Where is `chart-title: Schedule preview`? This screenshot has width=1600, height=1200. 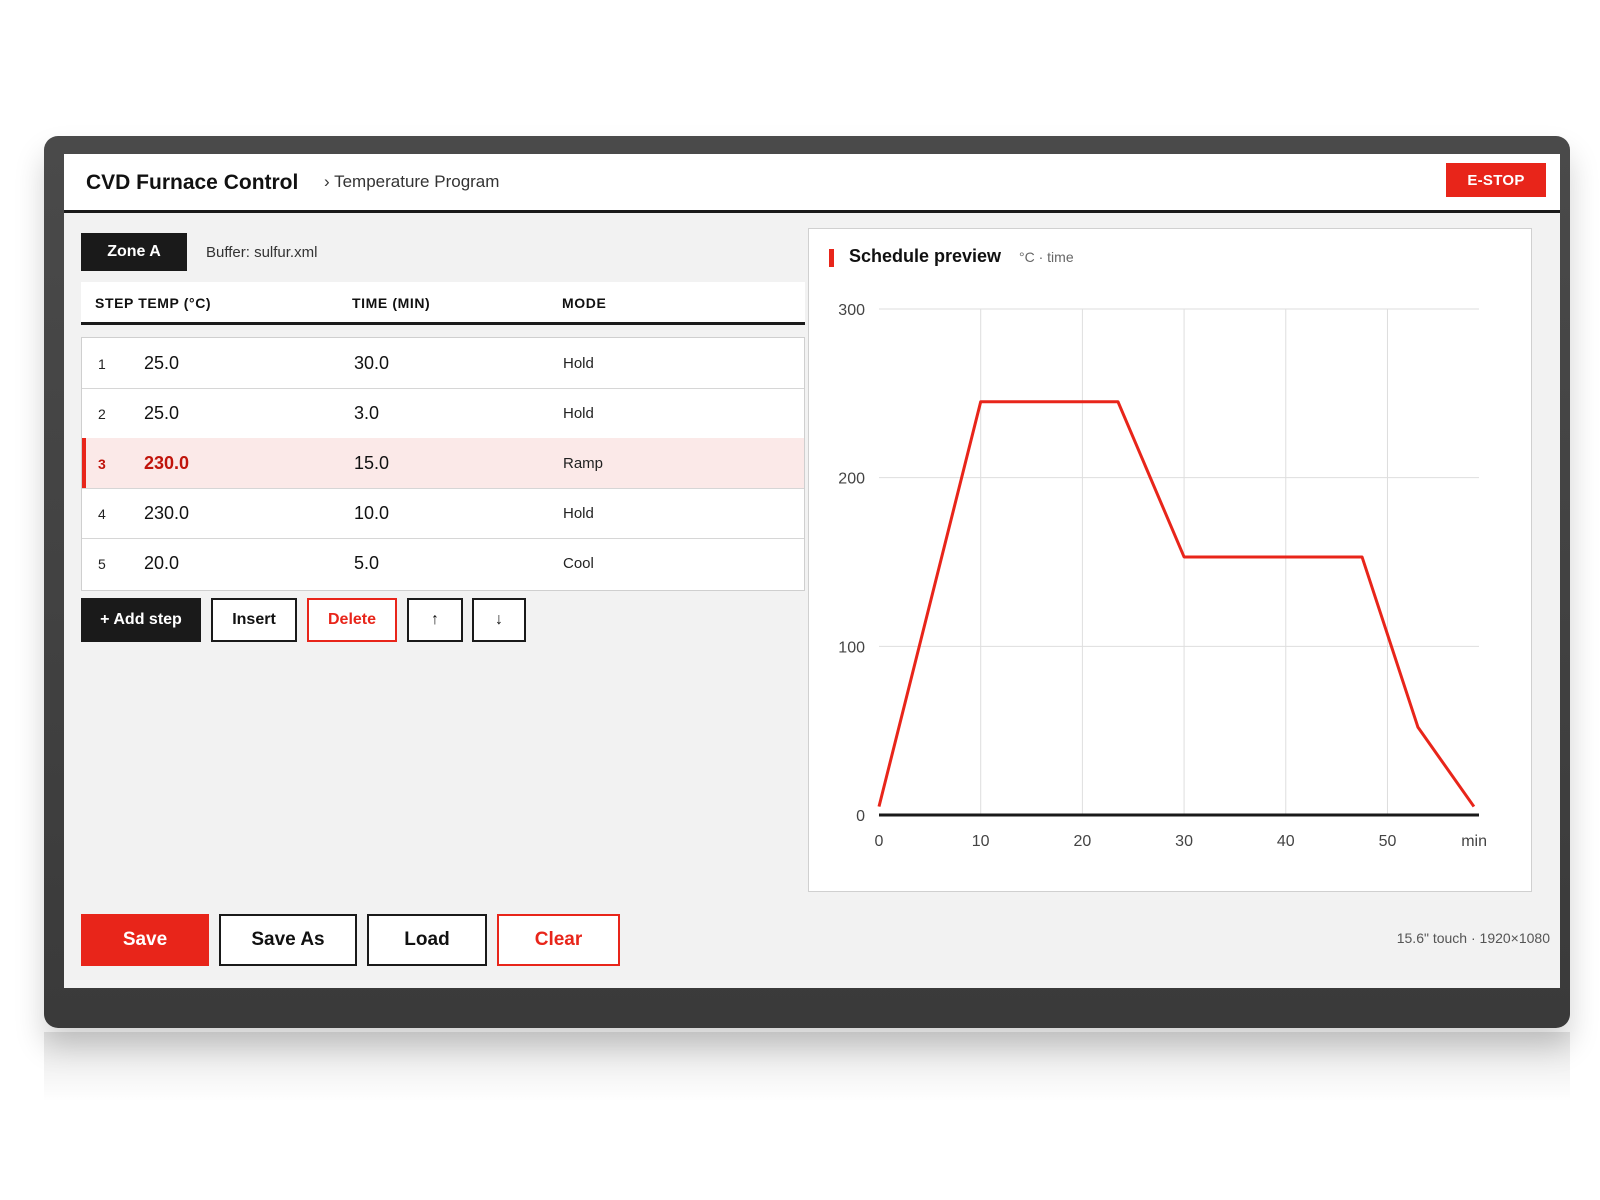
chart-title: Schedule preview is located at coordinates (925, 256).